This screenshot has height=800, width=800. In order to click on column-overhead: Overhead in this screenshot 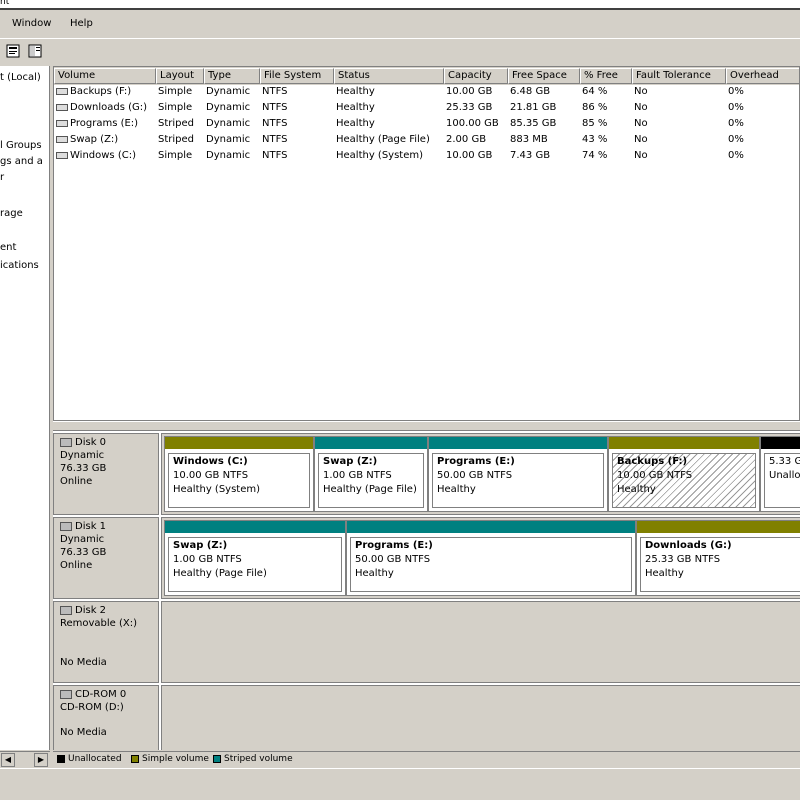, I will do `click(762, 76)`.